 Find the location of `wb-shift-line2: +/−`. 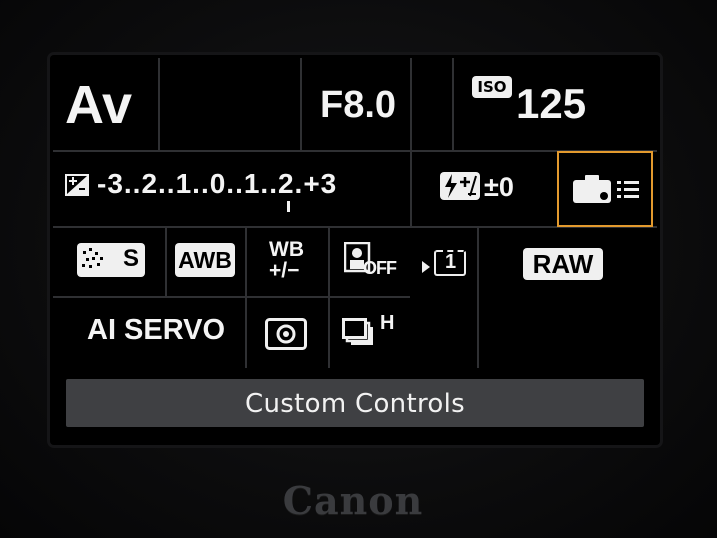

wb-shift-line2: +/− is located at coordinates (284, 270).